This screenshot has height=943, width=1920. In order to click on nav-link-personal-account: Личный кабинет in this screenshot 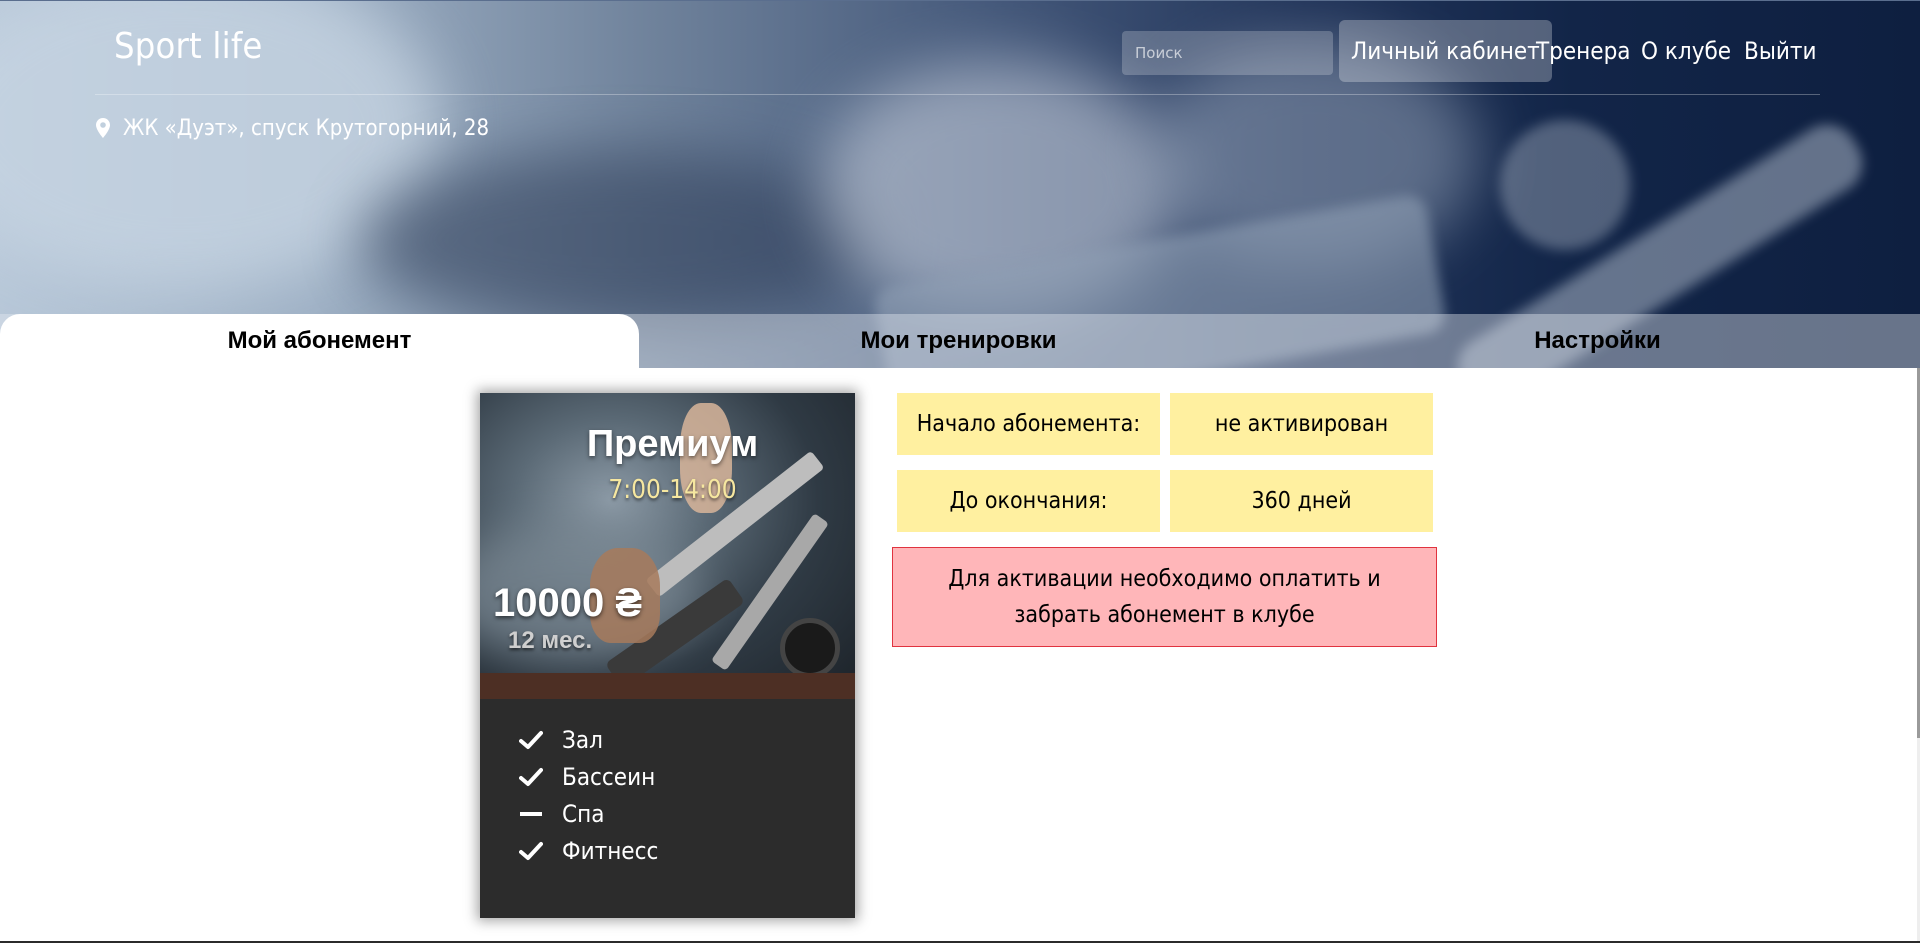, I will do `click(1445, 51)`.